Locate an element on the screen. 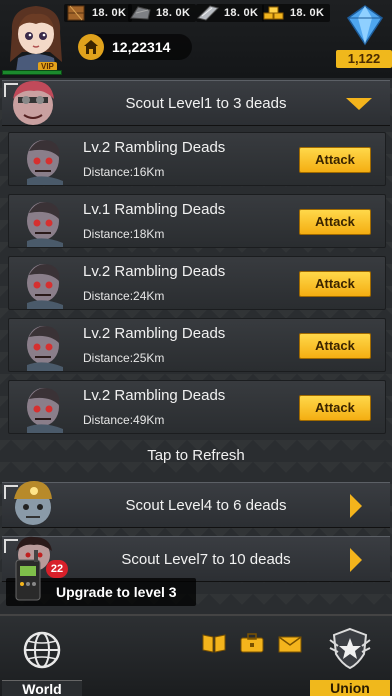 The height and width of the screenshot is (696, 392). target-distance: Distance:25Km is located at coordinates (124, 358).